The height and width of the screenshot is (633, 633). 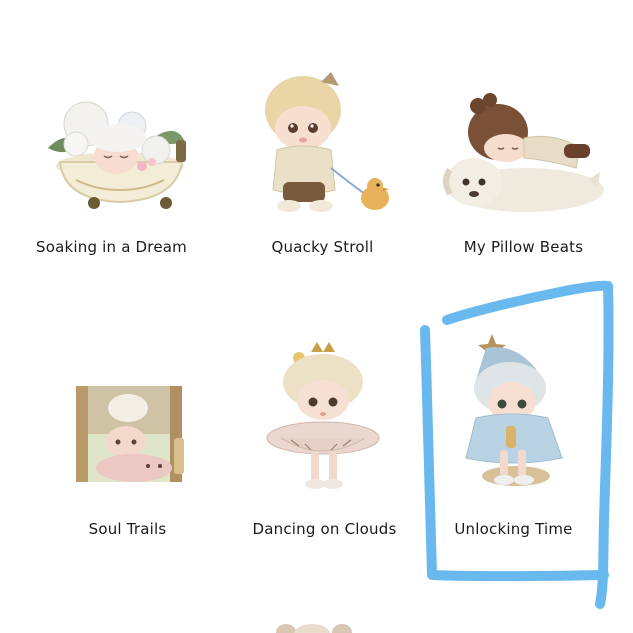 I want to click on product-card-soul-trails: Soul Trails, so click(x=127, y=452).